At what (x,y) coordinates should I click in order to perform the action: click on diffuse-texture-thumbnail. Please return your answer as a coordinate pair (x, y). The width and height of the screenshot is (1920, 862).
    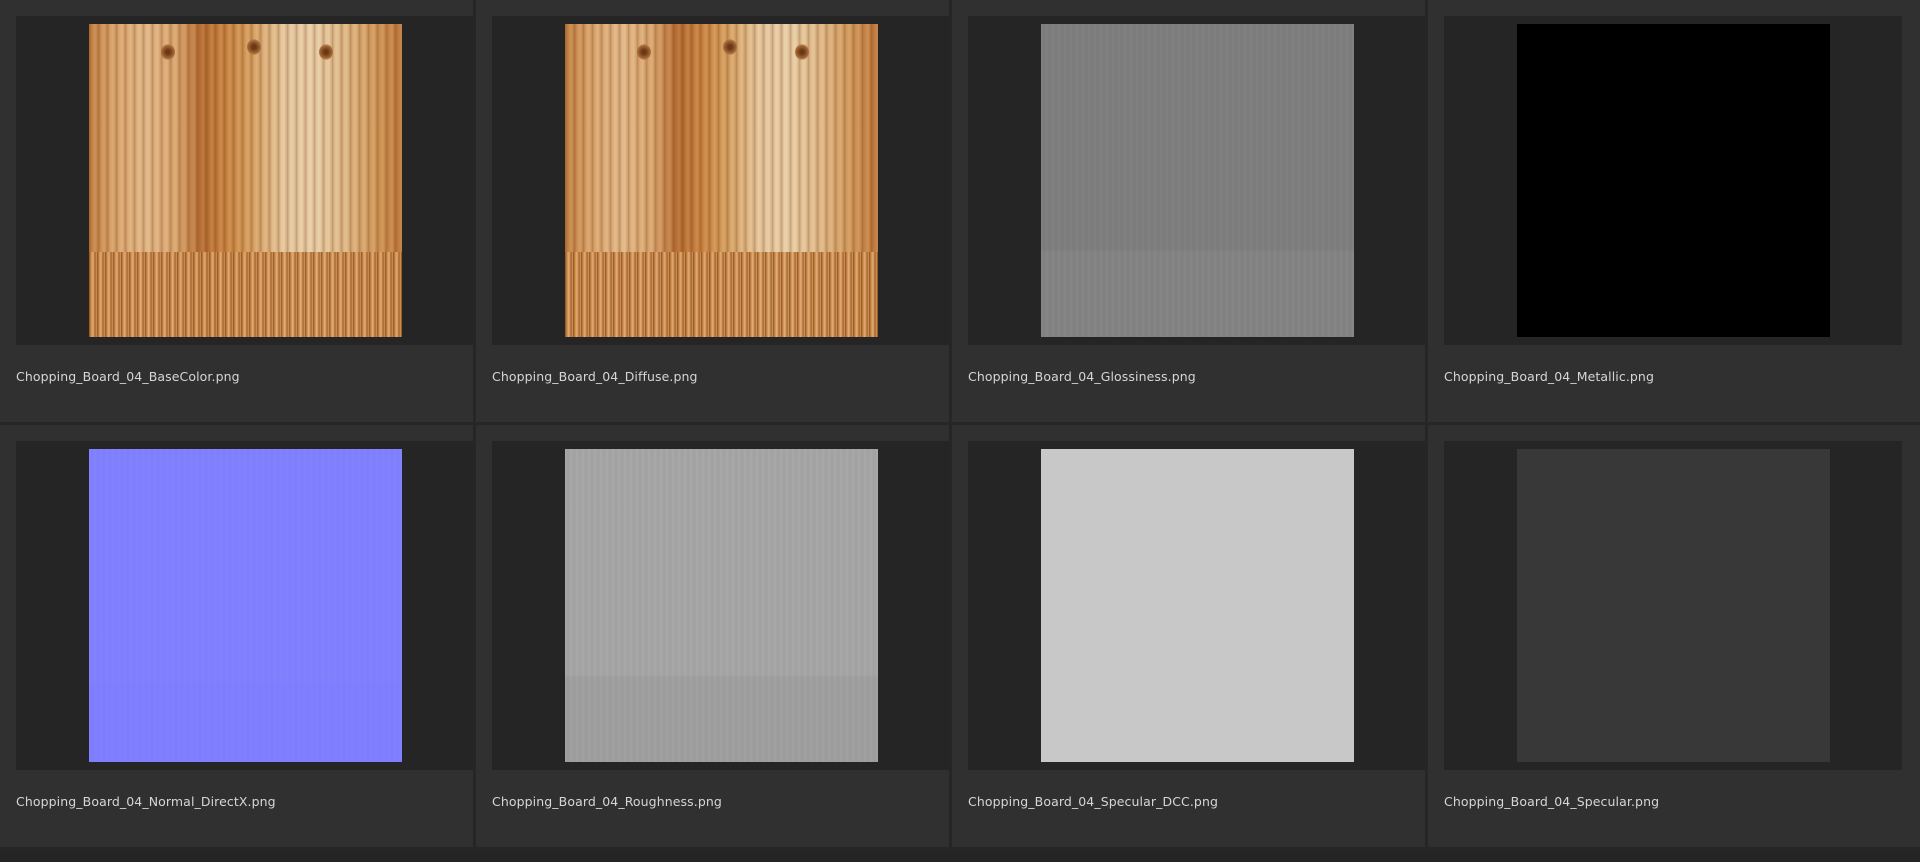
    Looking at the image, I should click on (721, 180).